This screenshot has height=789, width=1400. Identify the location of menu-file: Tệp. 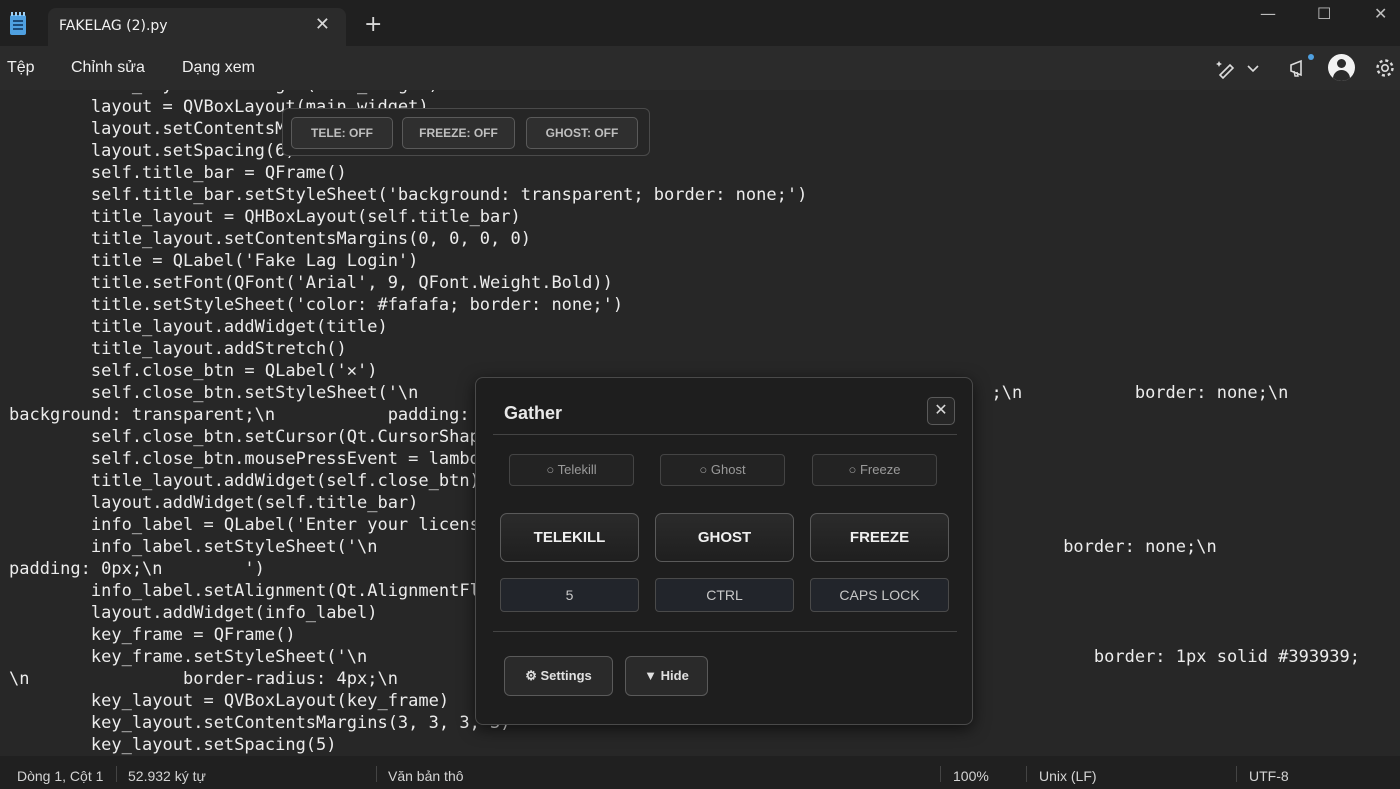
(21, 68).